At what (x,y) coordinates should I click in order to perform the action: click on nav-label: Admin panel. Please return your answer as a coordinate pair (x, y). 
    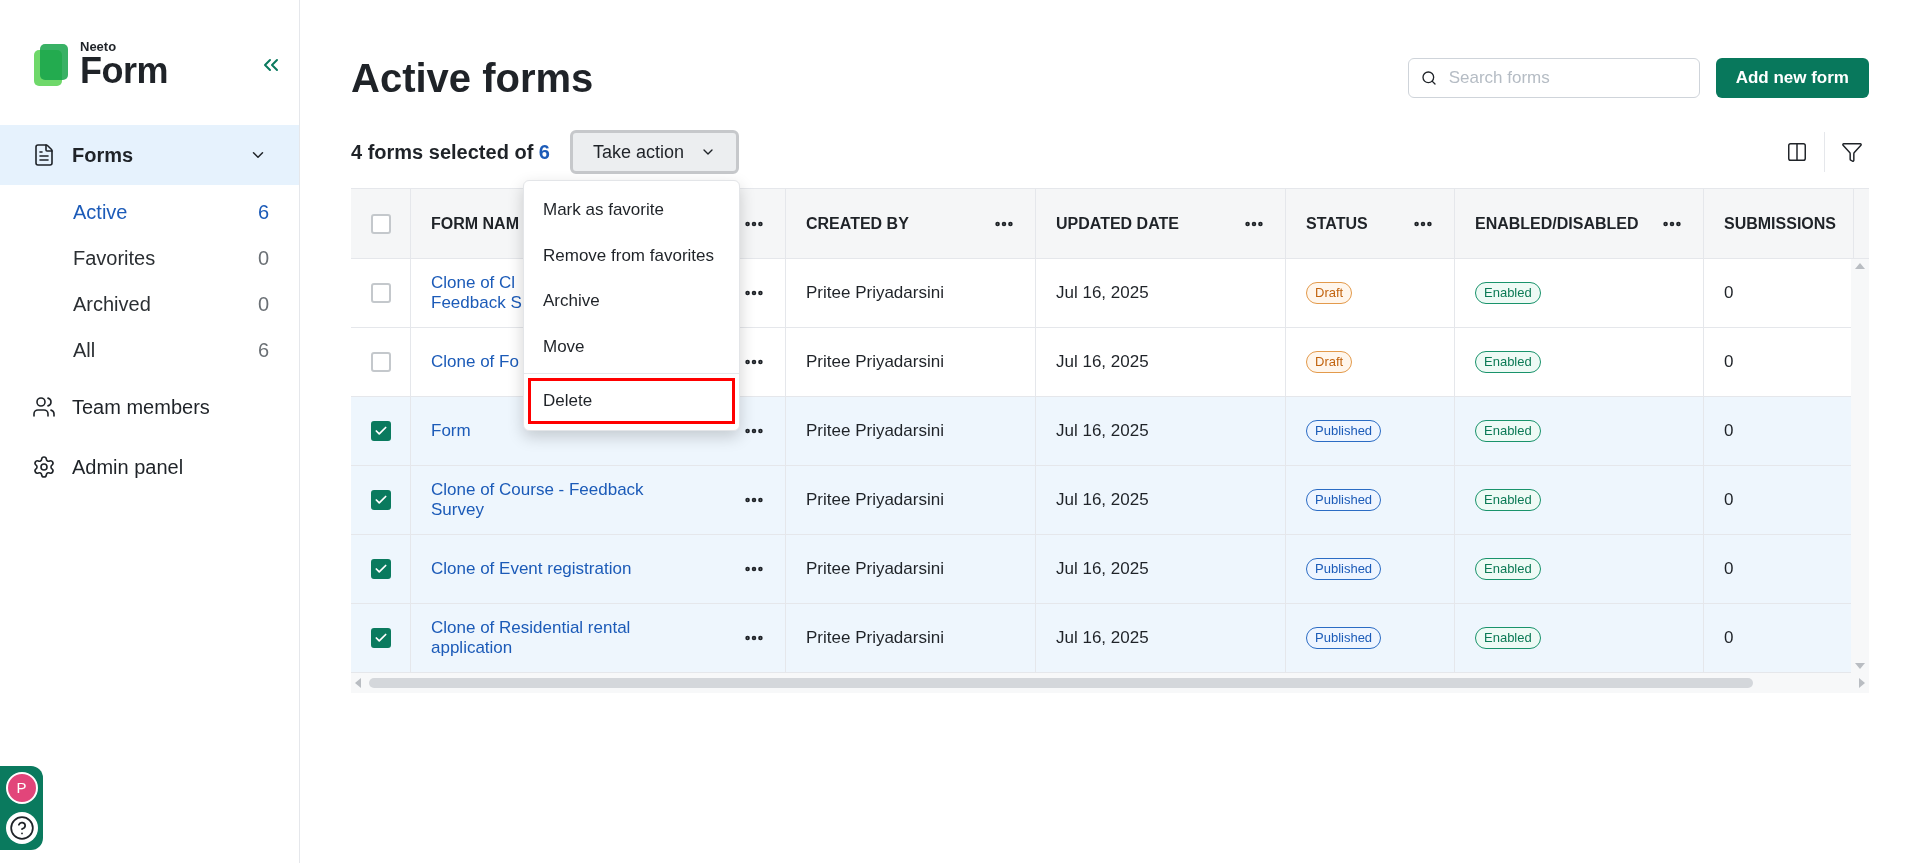
    Looking at the image, I should click on (128, 467).